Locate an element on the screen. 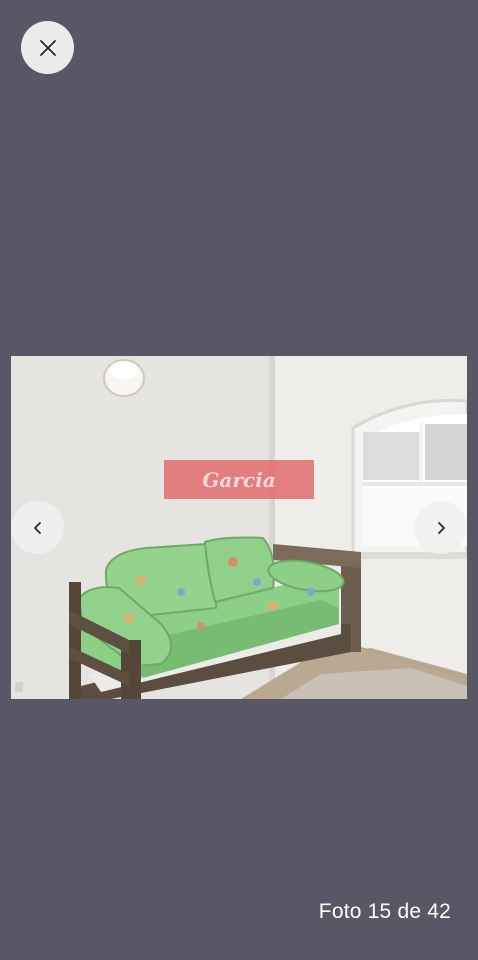 Image resolution: width=478 pixels, height=960 pixels. close-icon is located at coordinates (47, 47).